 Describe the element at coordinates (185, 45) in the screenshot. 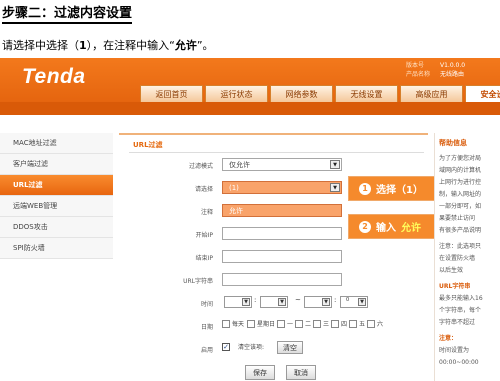

I see `instruction-value: 允许` at that location.